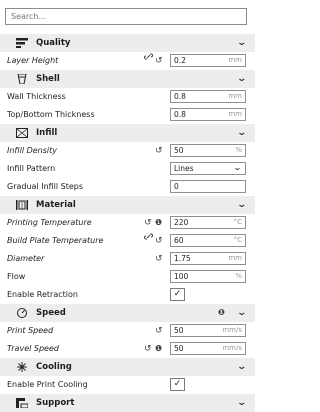 The height and width of the screenshot is (412, 320). I want to click on search-input, so click(126, 16).